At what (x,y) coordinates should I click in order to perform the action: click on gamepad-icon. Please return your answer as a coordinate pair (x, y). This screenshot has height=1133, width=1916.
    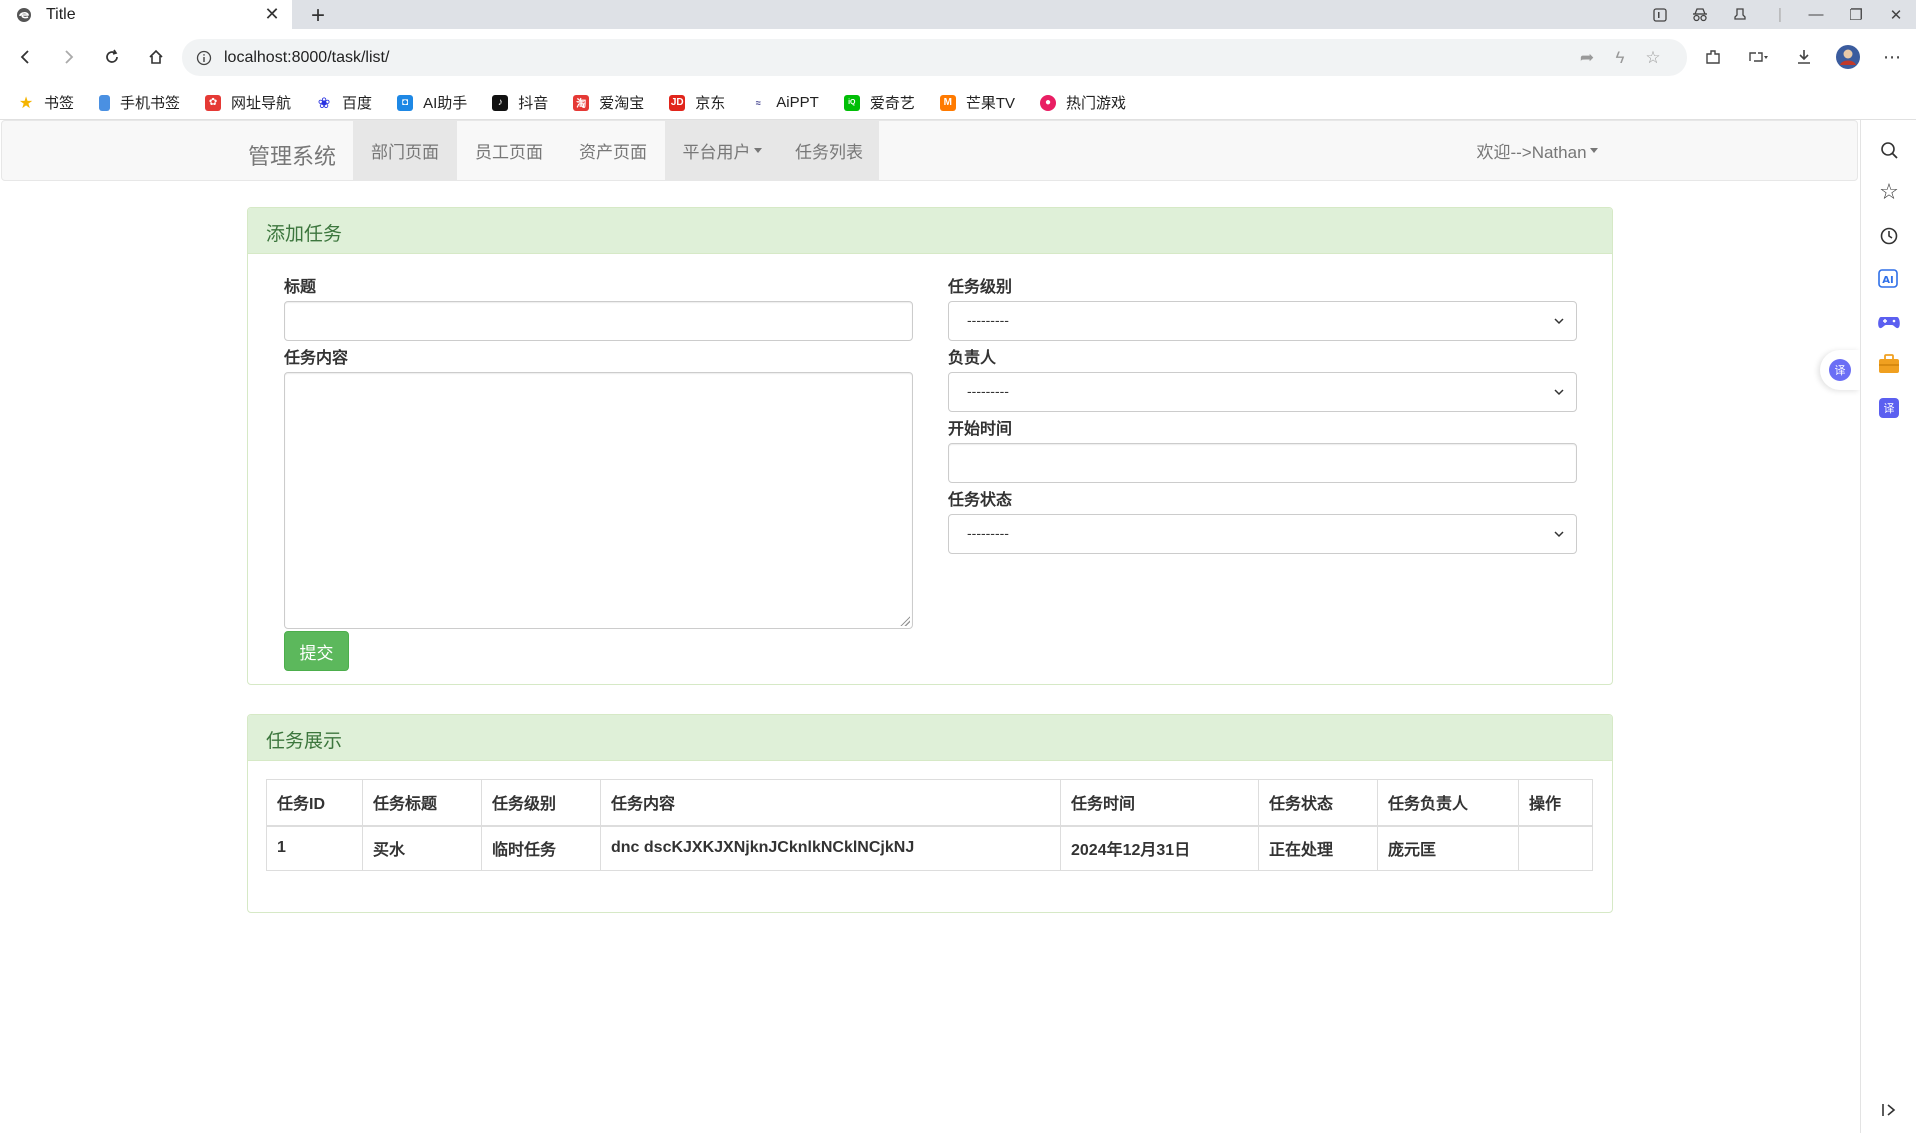
    Looking at the image, I should click on (1889, 322).